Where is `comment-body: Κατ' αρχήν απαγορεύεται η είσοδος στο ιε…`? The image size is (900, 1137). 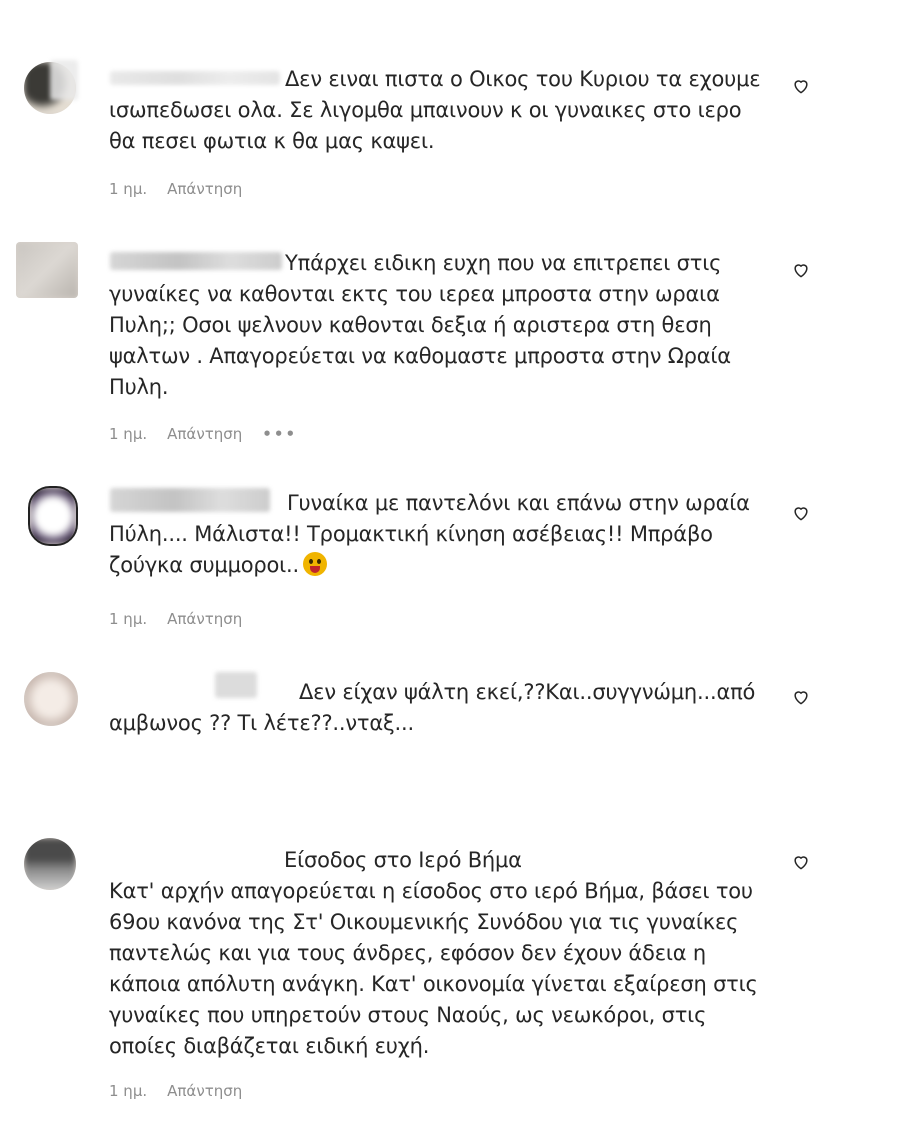
comment-body: Κατ' αρχήν απαγορεύεται η είσοδος στο ιε… is located at coordinates (433, 968).